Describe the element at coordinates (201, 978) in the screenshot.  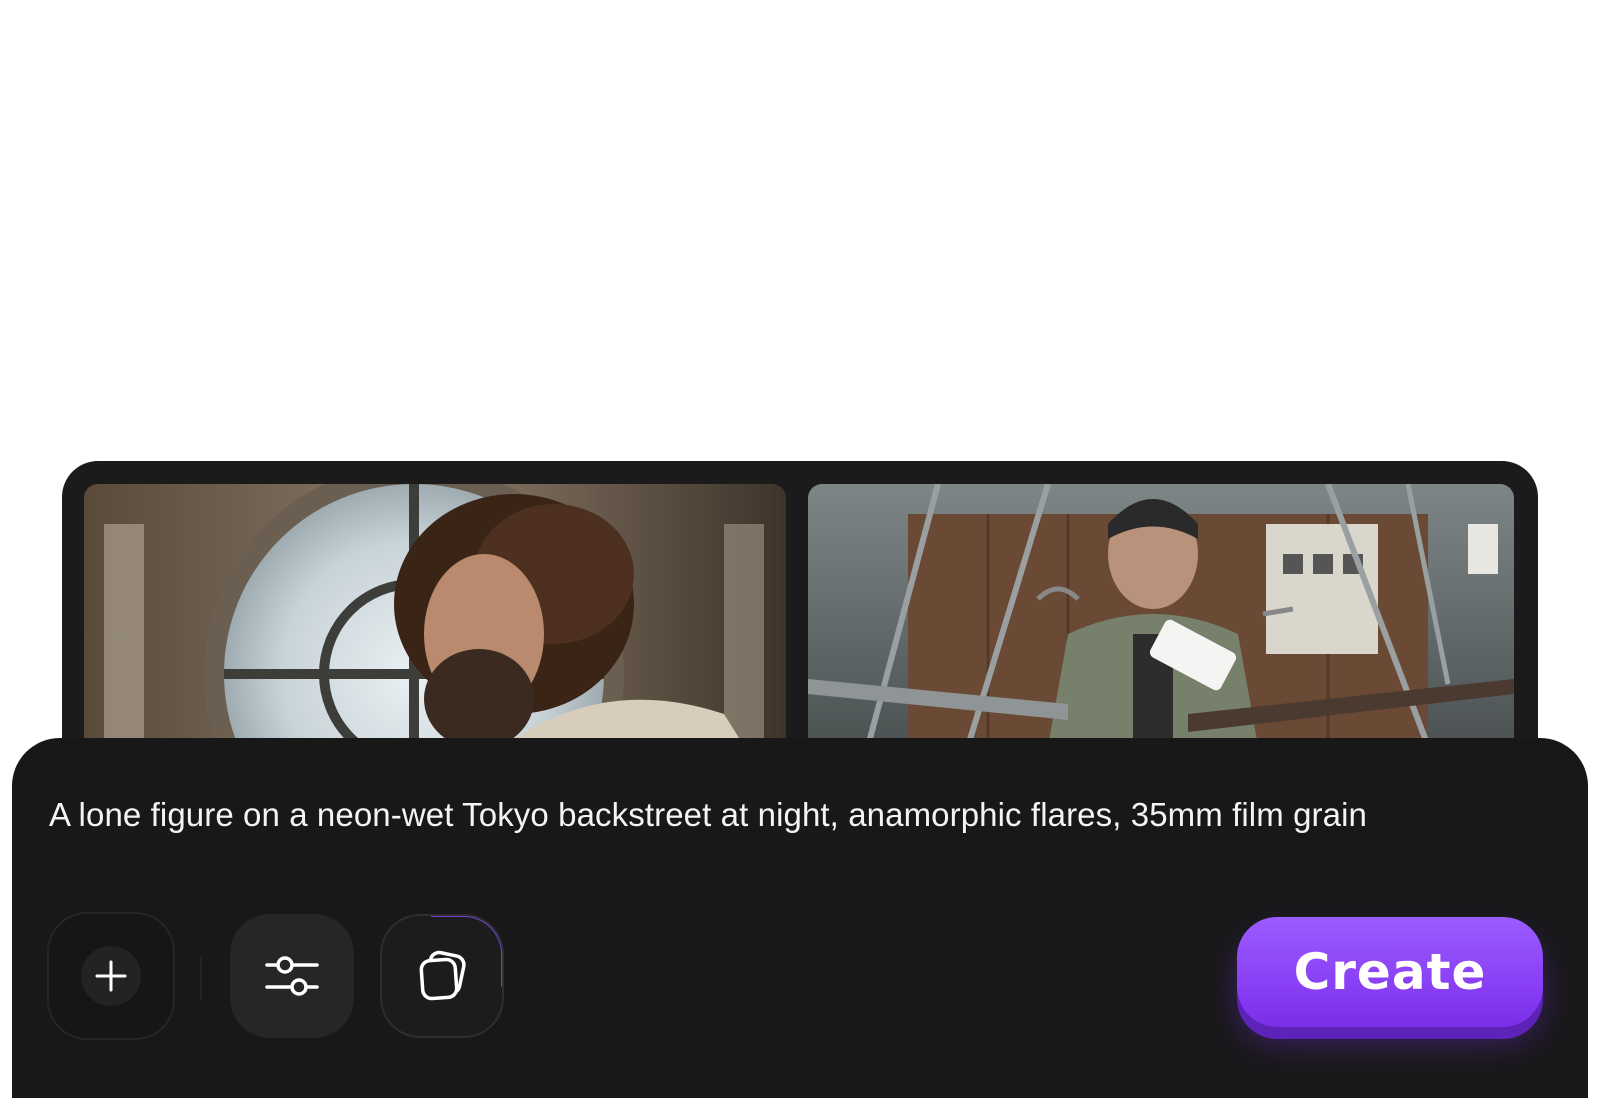
I see `toolbar-divider` at that location.